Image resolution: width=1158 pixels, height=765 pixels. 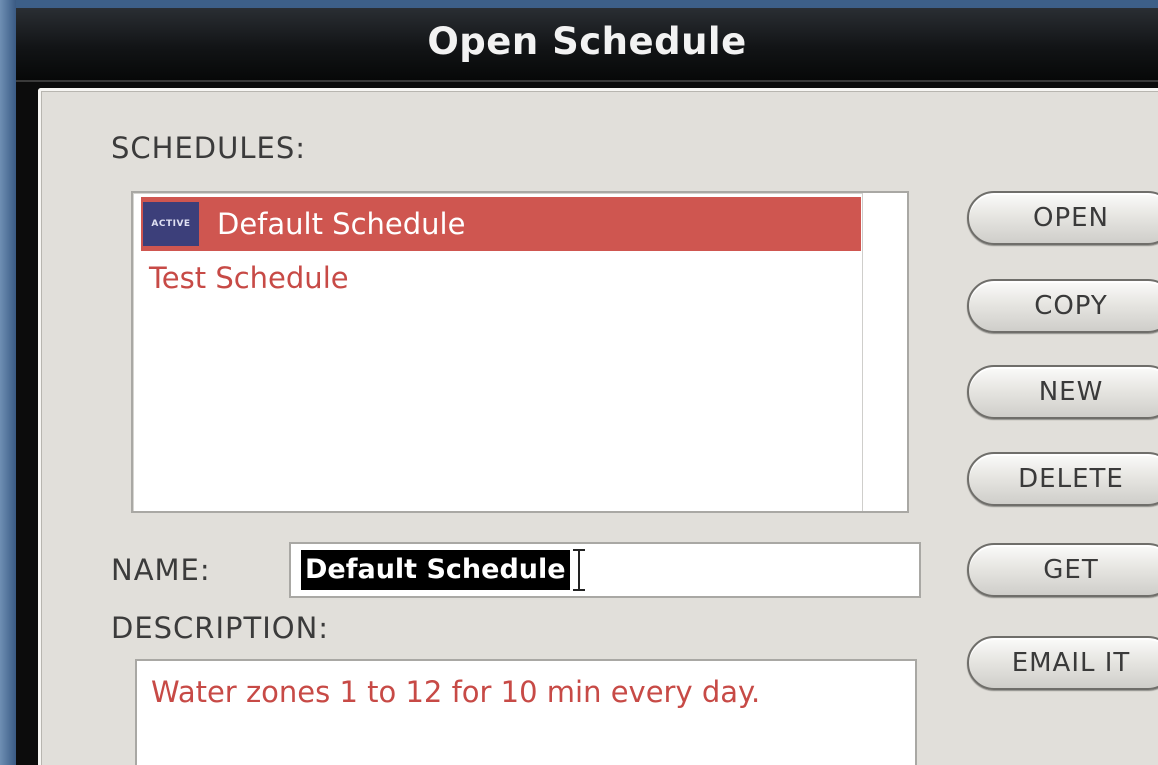 What do you see at coordinates (1062, 306) in the screenshot?
I see `copy-button: COPY` at bounding box center [1062, 306].